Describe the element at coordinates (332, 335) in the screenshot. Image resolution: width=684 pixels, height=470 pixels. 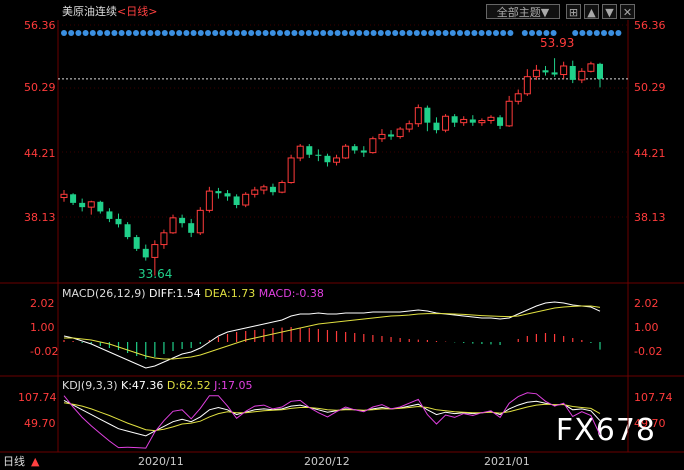
I see `diff-line` at that location.